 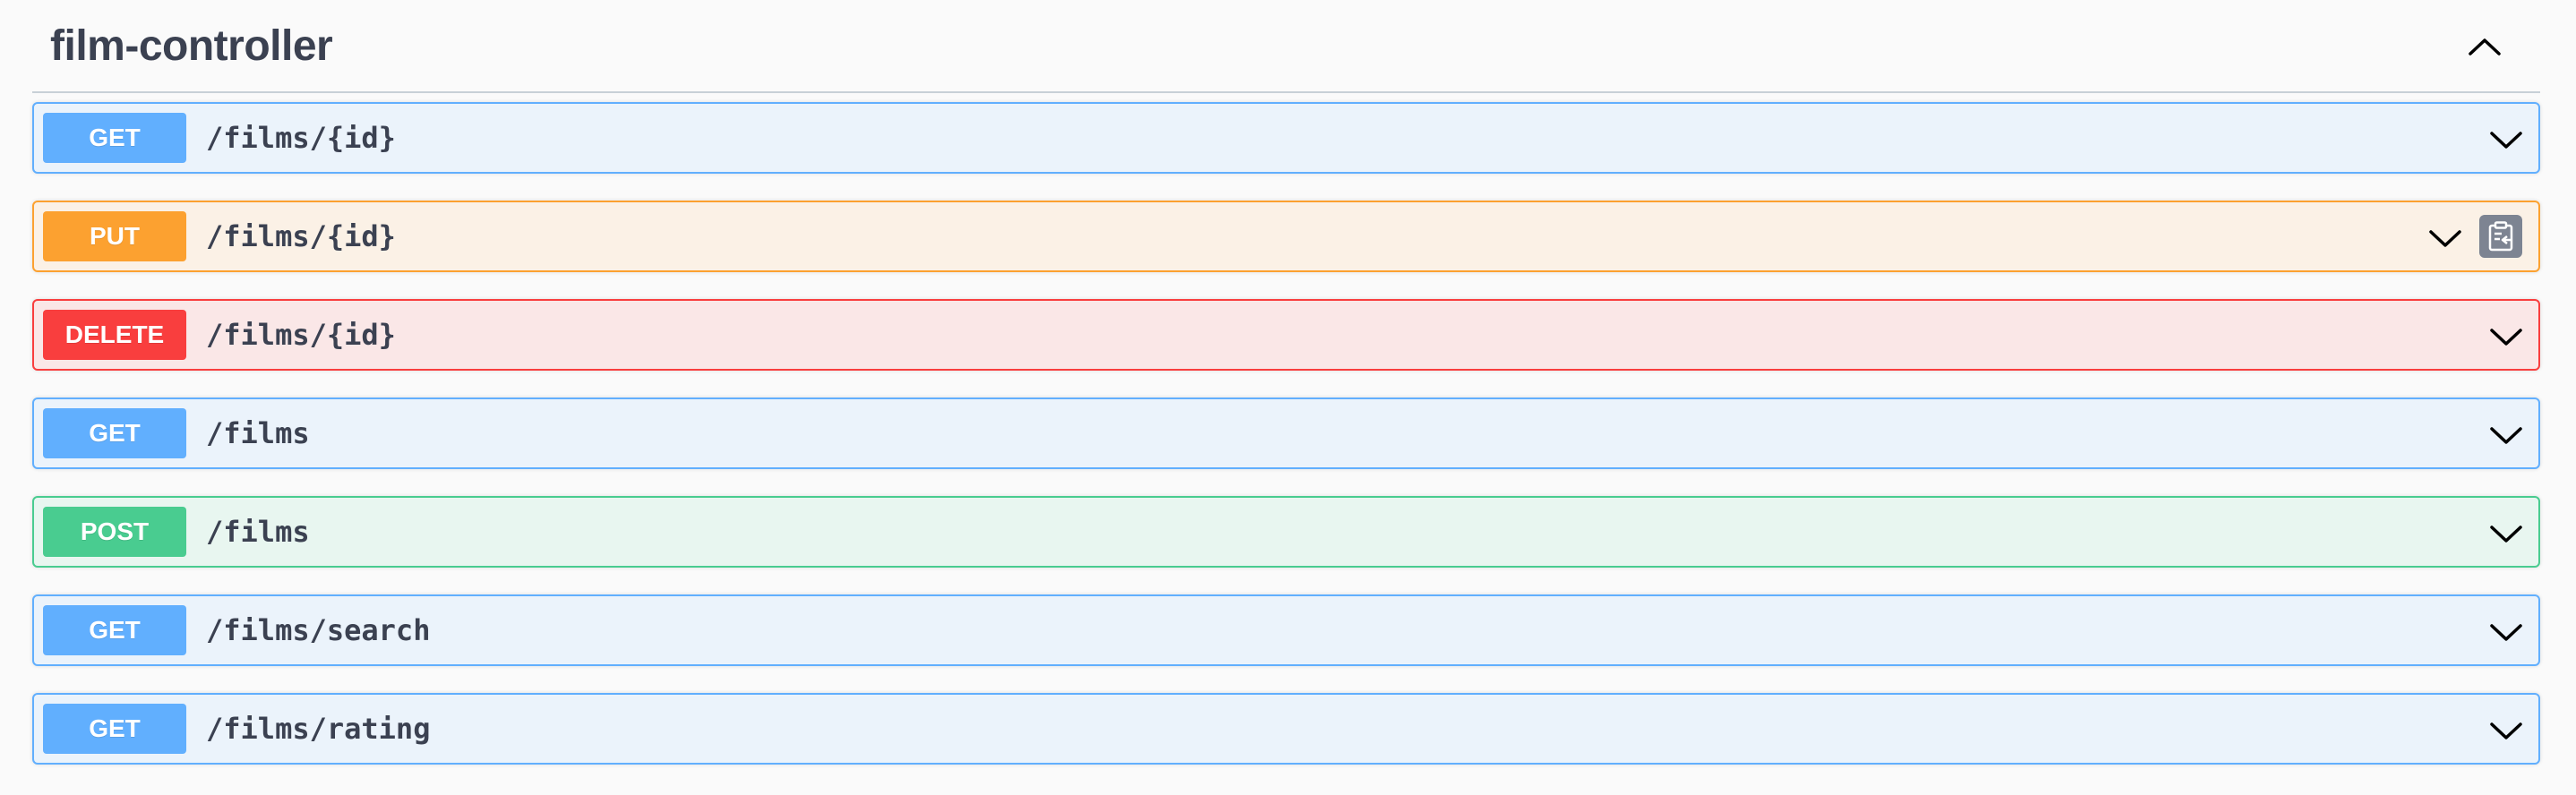 What do you see at coordinates (2484, 46) in the screenshot?
I see `chevron-up-icon` at bounding box center [2484, 46].